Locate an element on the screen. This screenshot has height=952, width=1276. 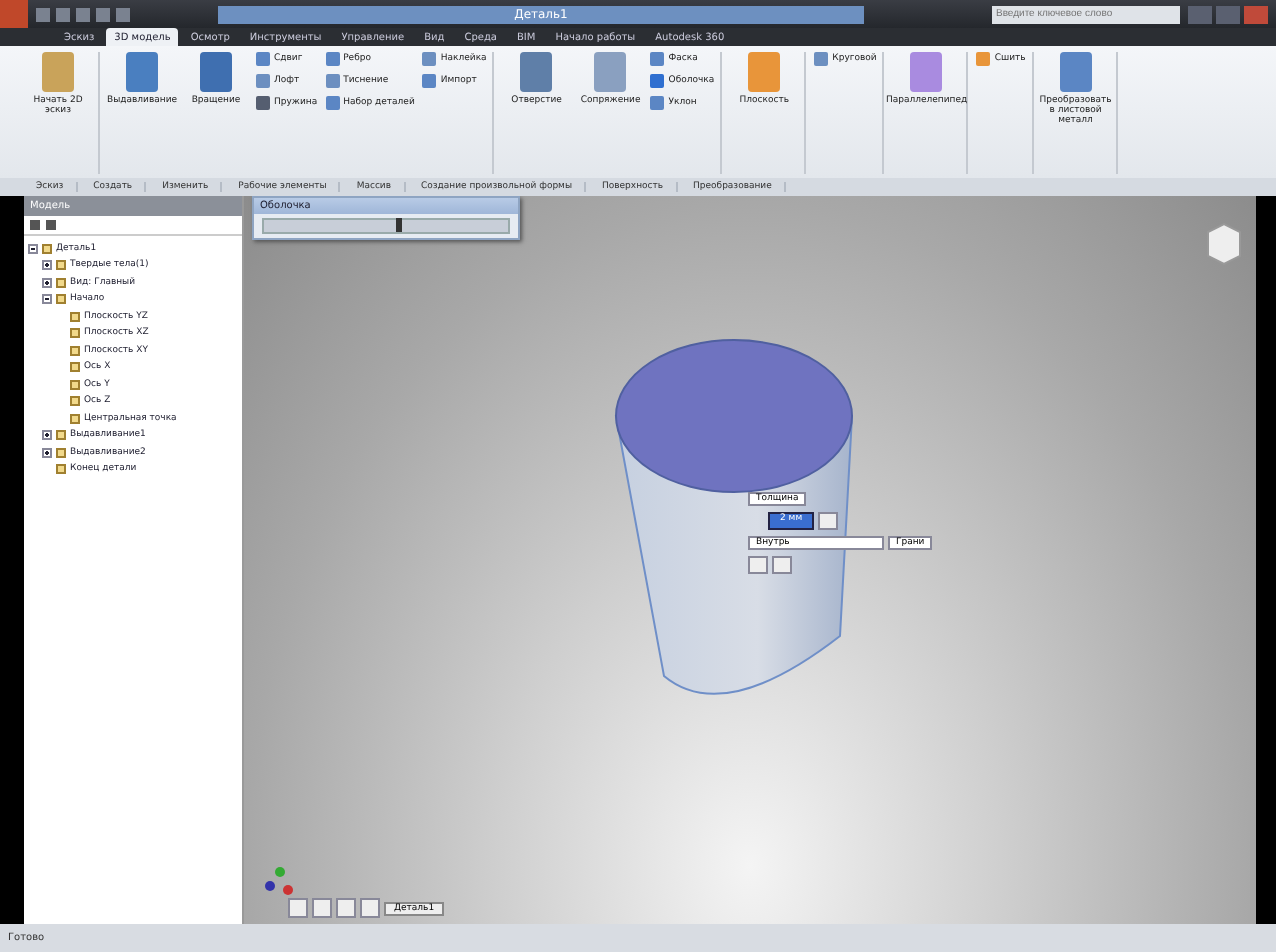
maximize-button is located at coordinates (1228, 14).